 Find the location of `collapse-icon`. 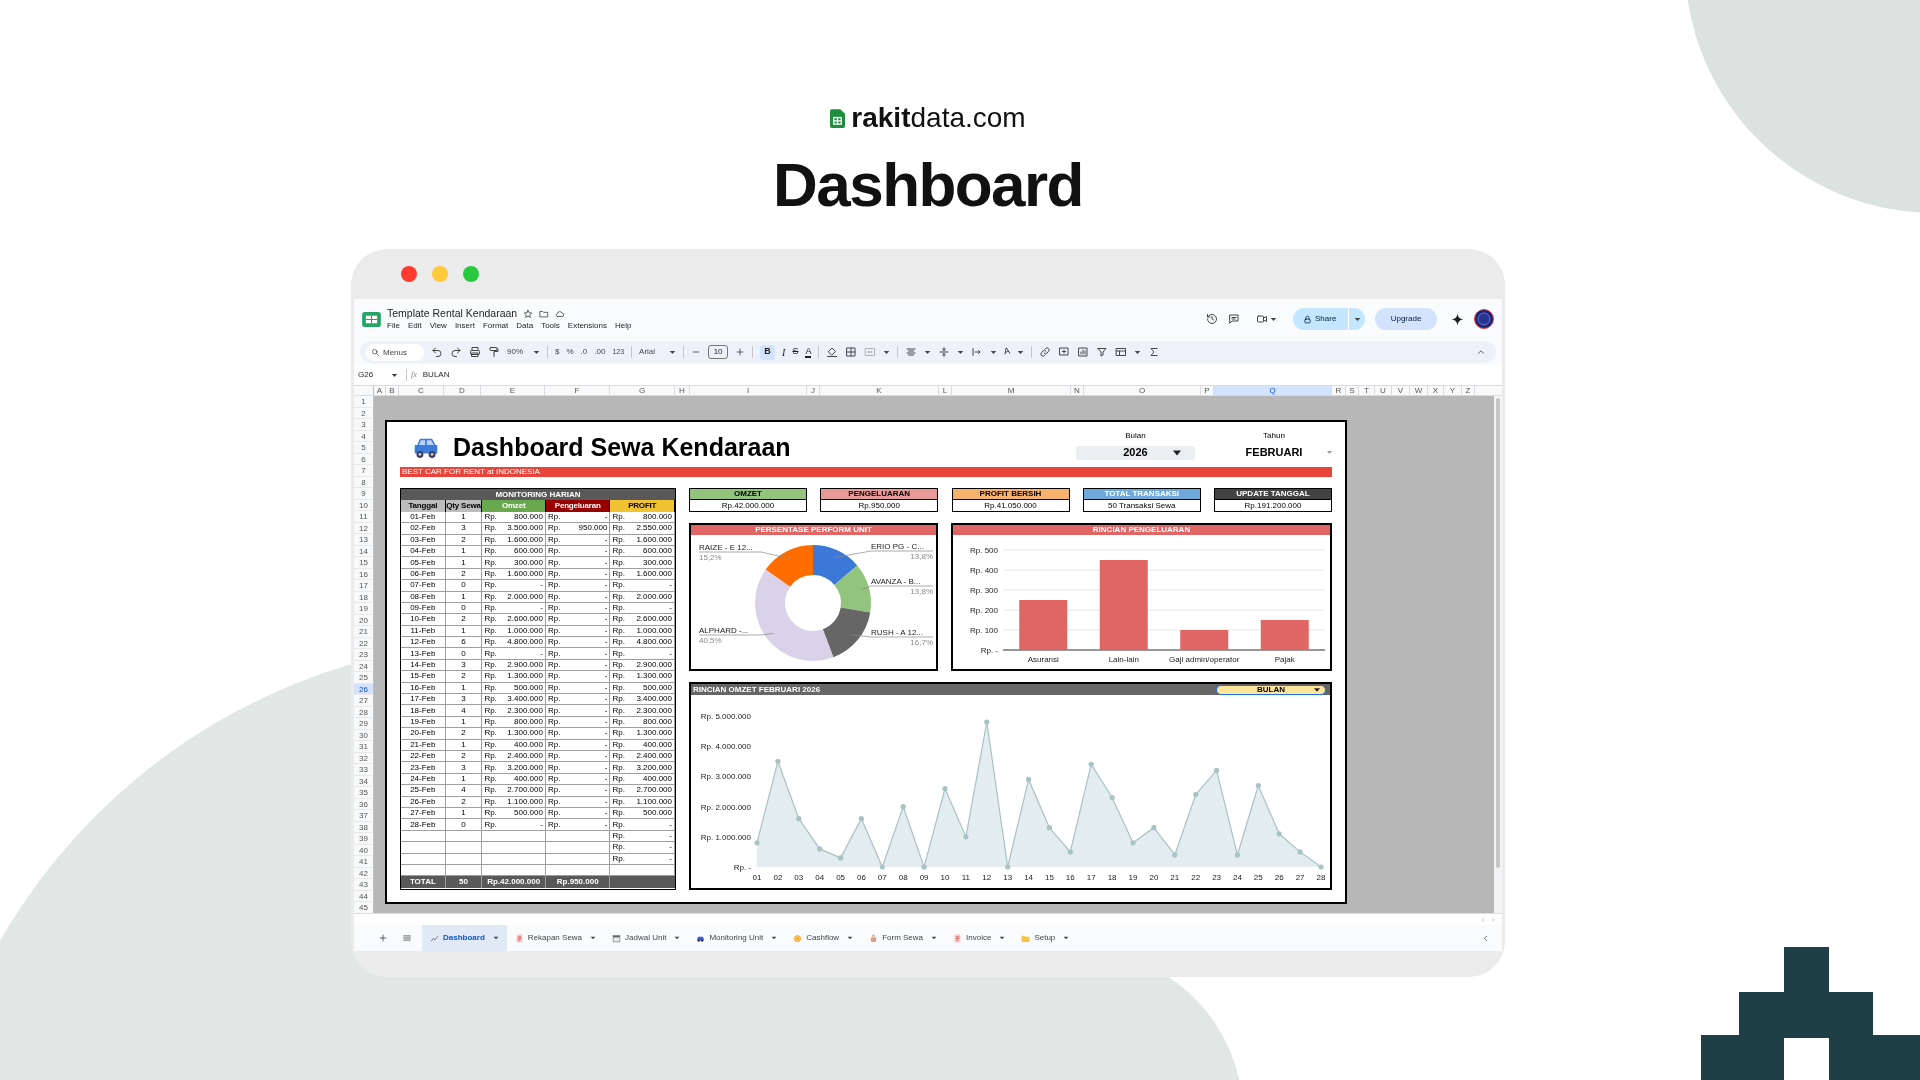

collapse-icon is located at coordinates (1485, 938).